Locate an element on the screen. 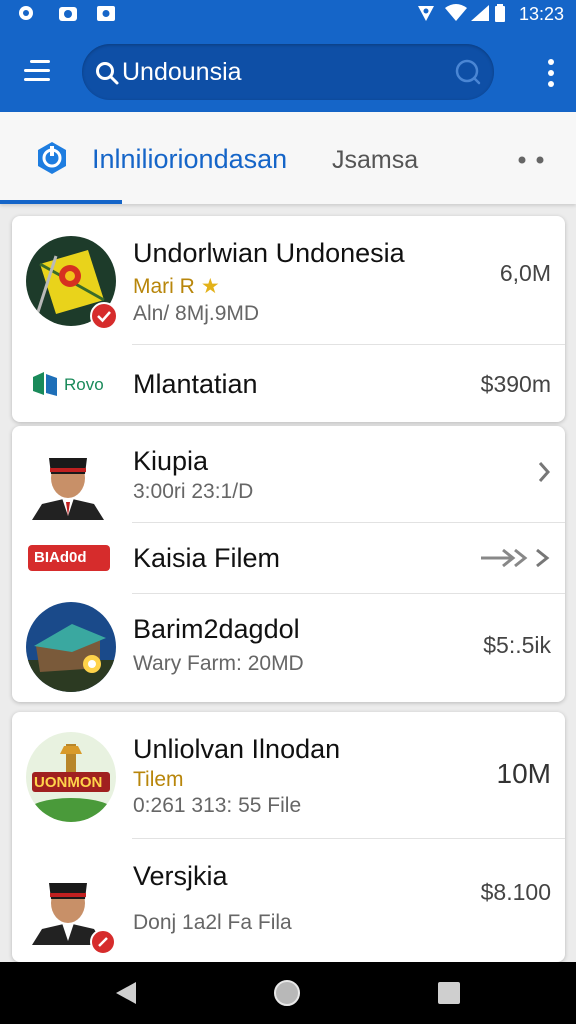  brand-badge: BIAd0d is located at coordinates (69, 558).